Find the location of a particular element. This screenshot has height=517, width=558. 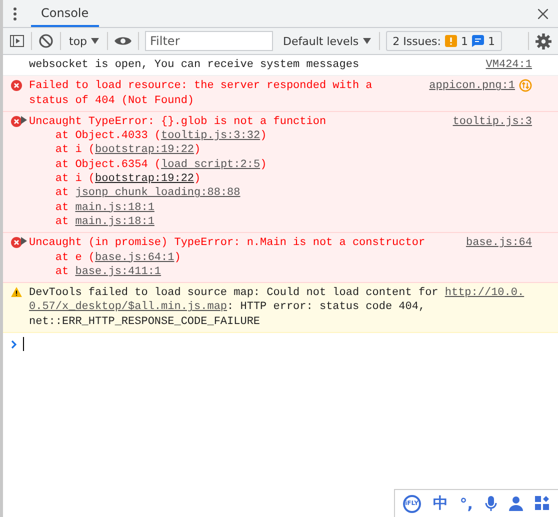

text-cursor is located at coordinates (23, 344).